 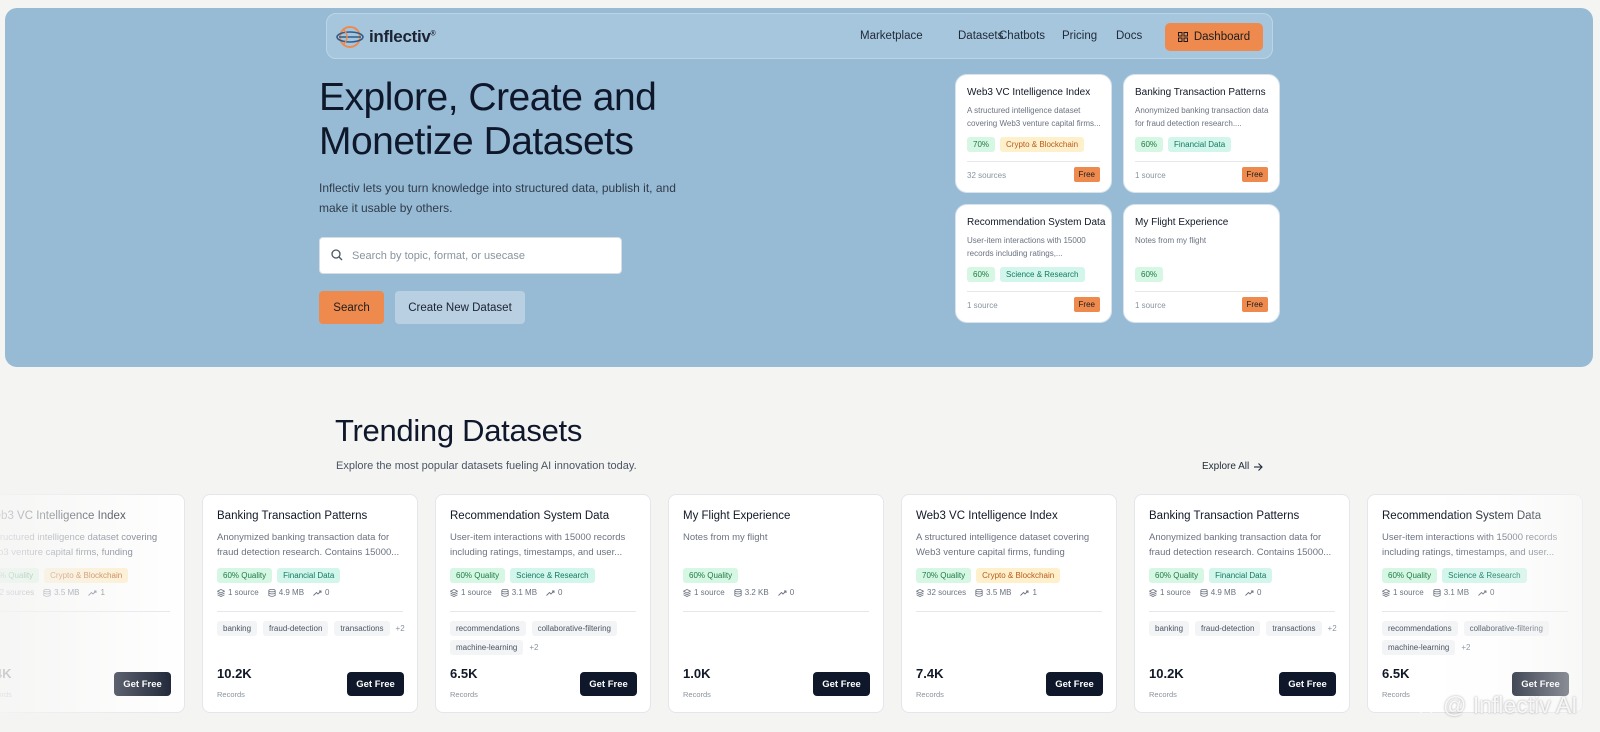 What do you see at coordinates (1214, 37) in the screenshot?
I see `dashboard-button: Dashboard` at bounding box center [1214, 37].